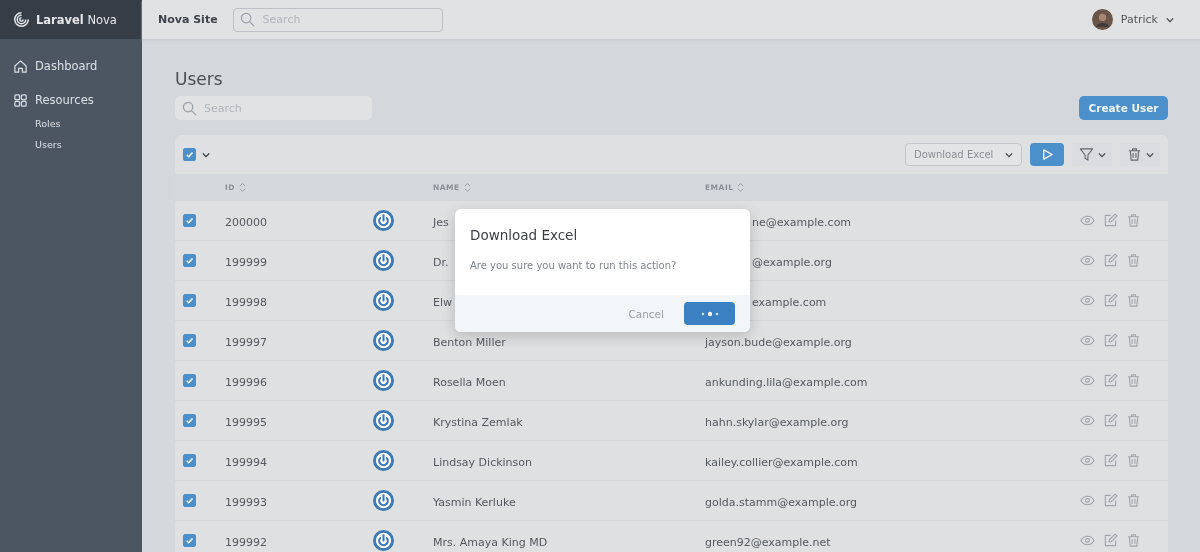 The width and height of the screenshot is (1200, 552). I want to click on name-cell: Rosella Moen, so click(469, 382).